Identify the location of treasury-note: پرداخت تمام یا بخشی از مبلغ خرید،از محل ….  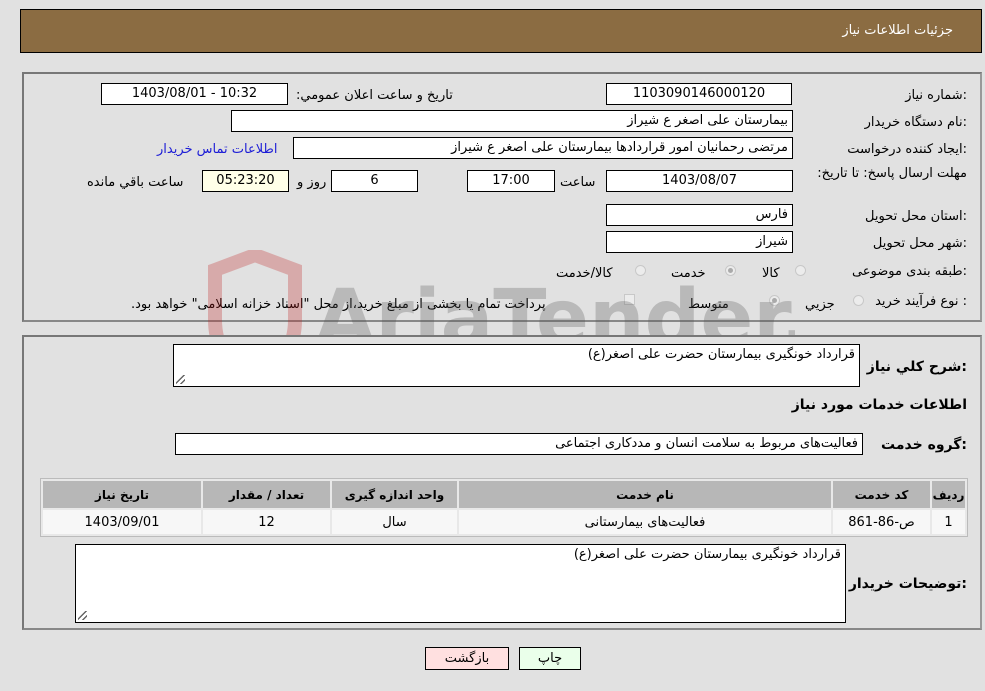
(338, 304).